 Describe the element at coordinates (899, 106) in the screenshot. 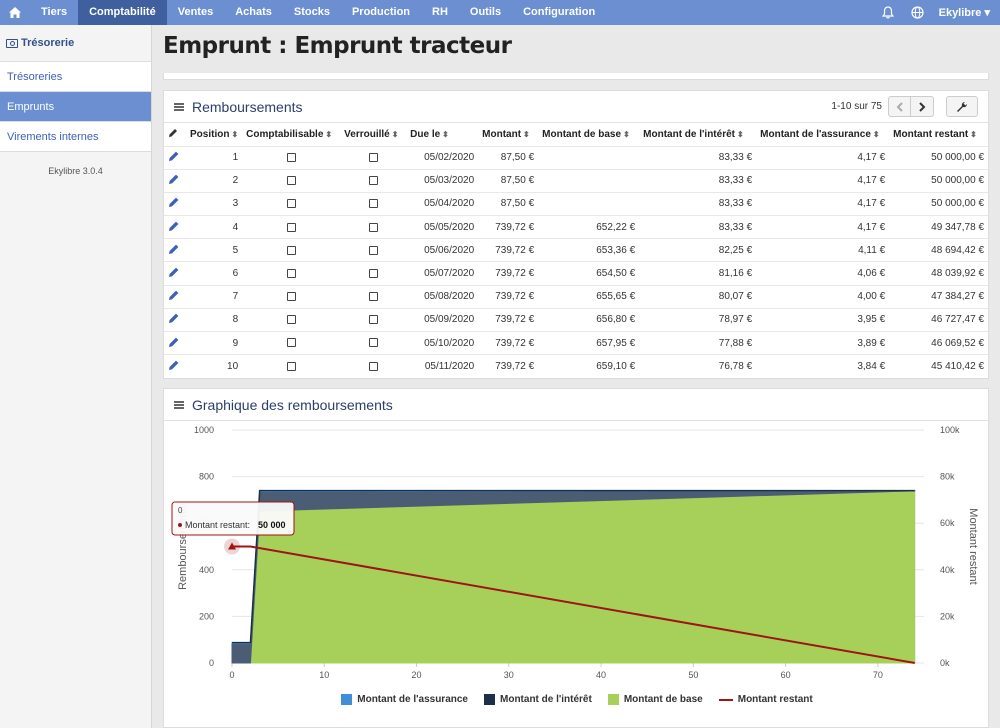

I see `previous-page-button` at that location.